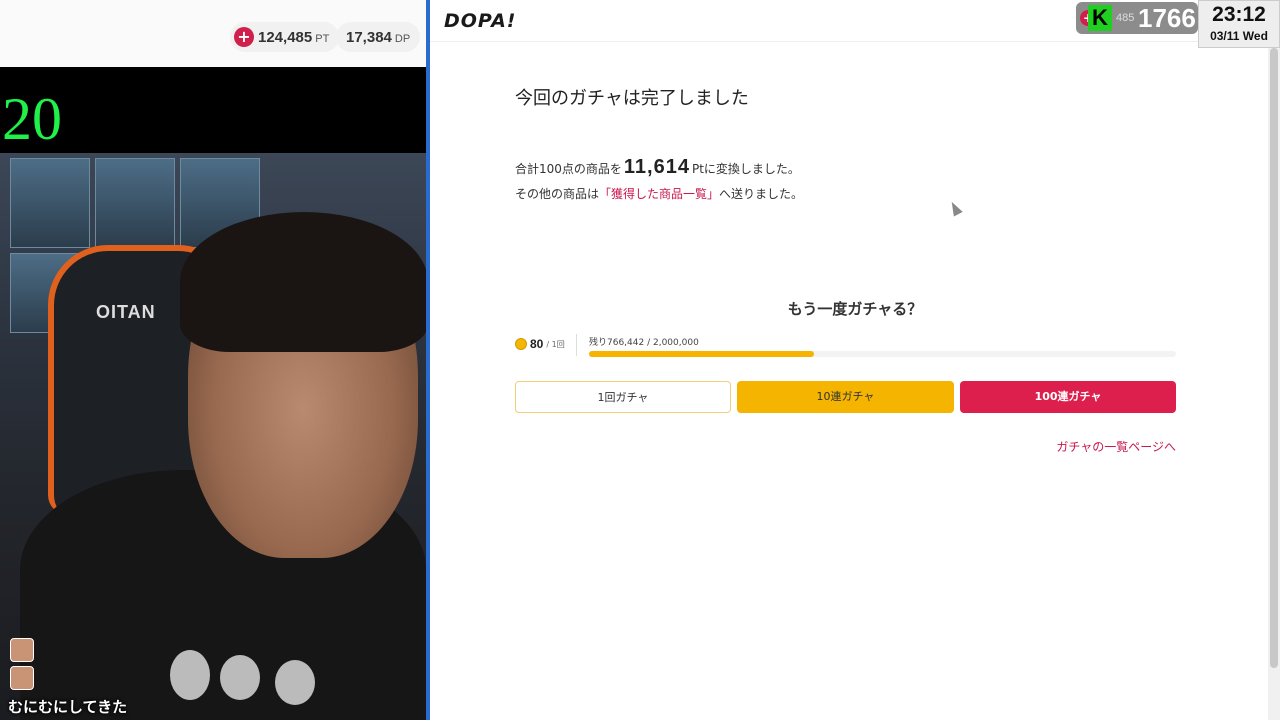  I want to click on clock-date: 03/11 Wed, so click(1239, 36).